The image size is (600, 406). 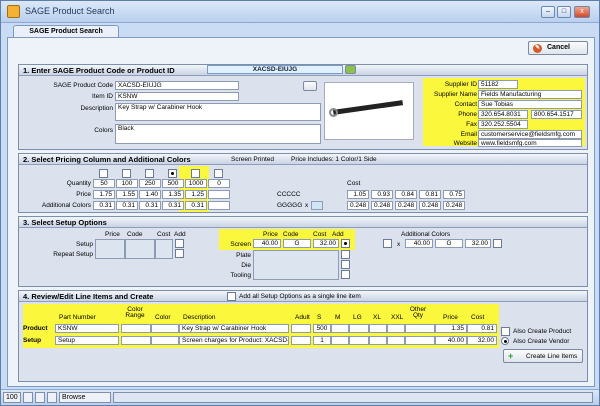 I want to click on description-field: Key Strap w/ Carabiner Hook, so click(x=218, y=112).